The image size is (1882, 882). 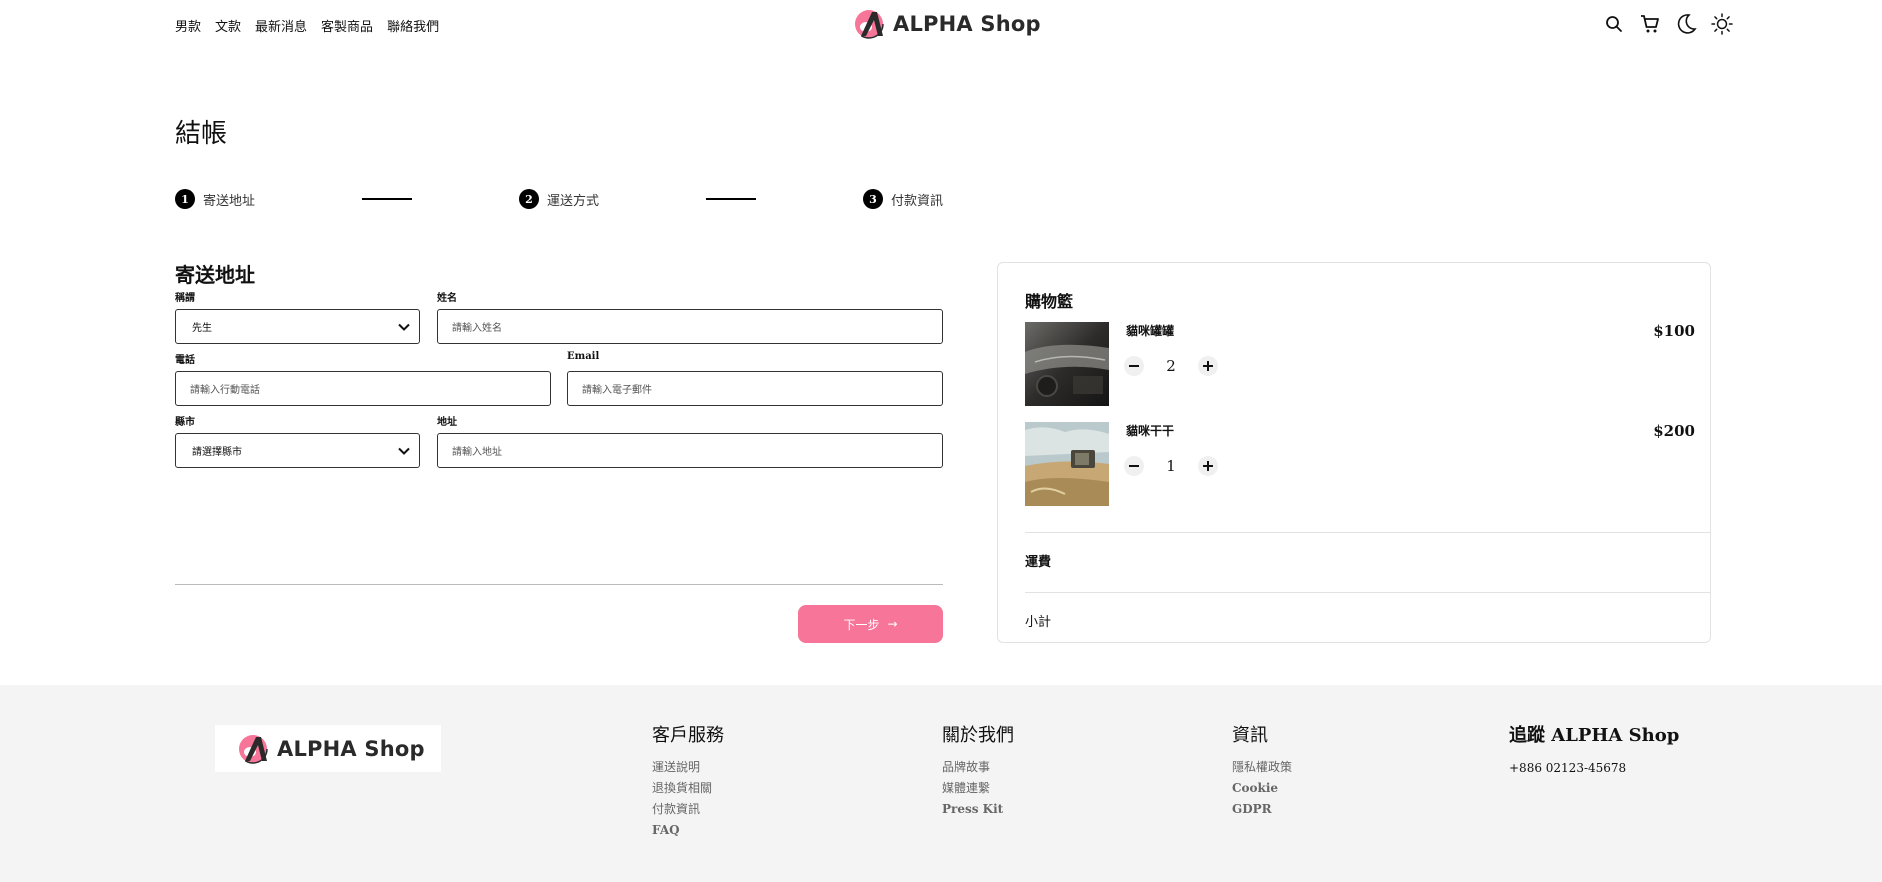 What do you see at coordinates (188, 25) in the screenshot?
I see `nav-item-men: 男款` at bounding box center [188, 25].